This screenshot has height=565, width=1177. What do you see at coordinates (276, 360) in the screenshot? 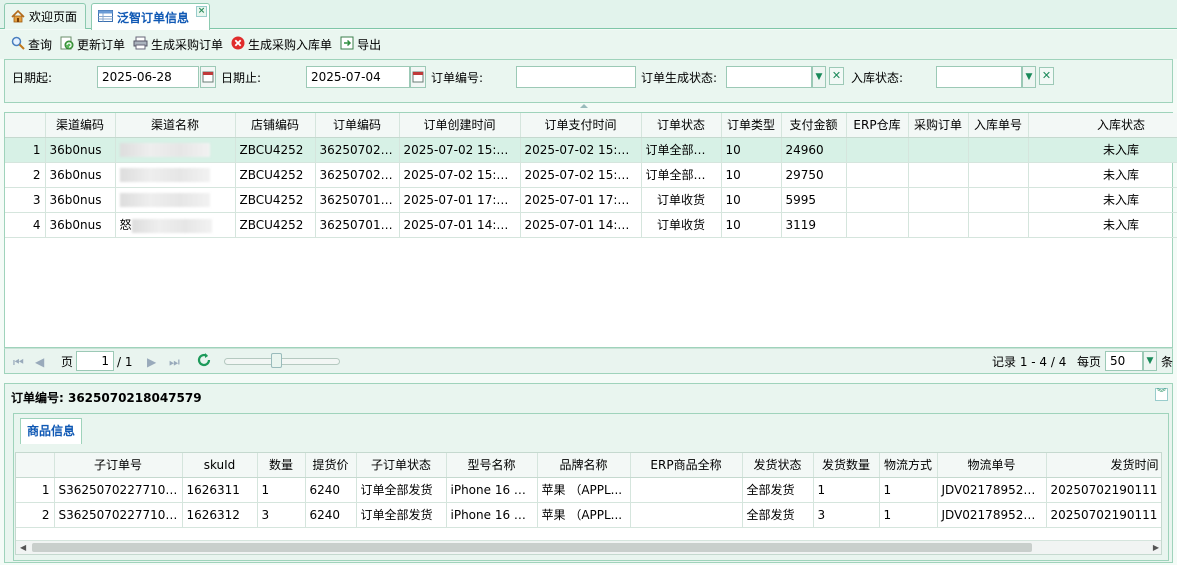
I see `slider-thumb` at bounding box center [276, 360].